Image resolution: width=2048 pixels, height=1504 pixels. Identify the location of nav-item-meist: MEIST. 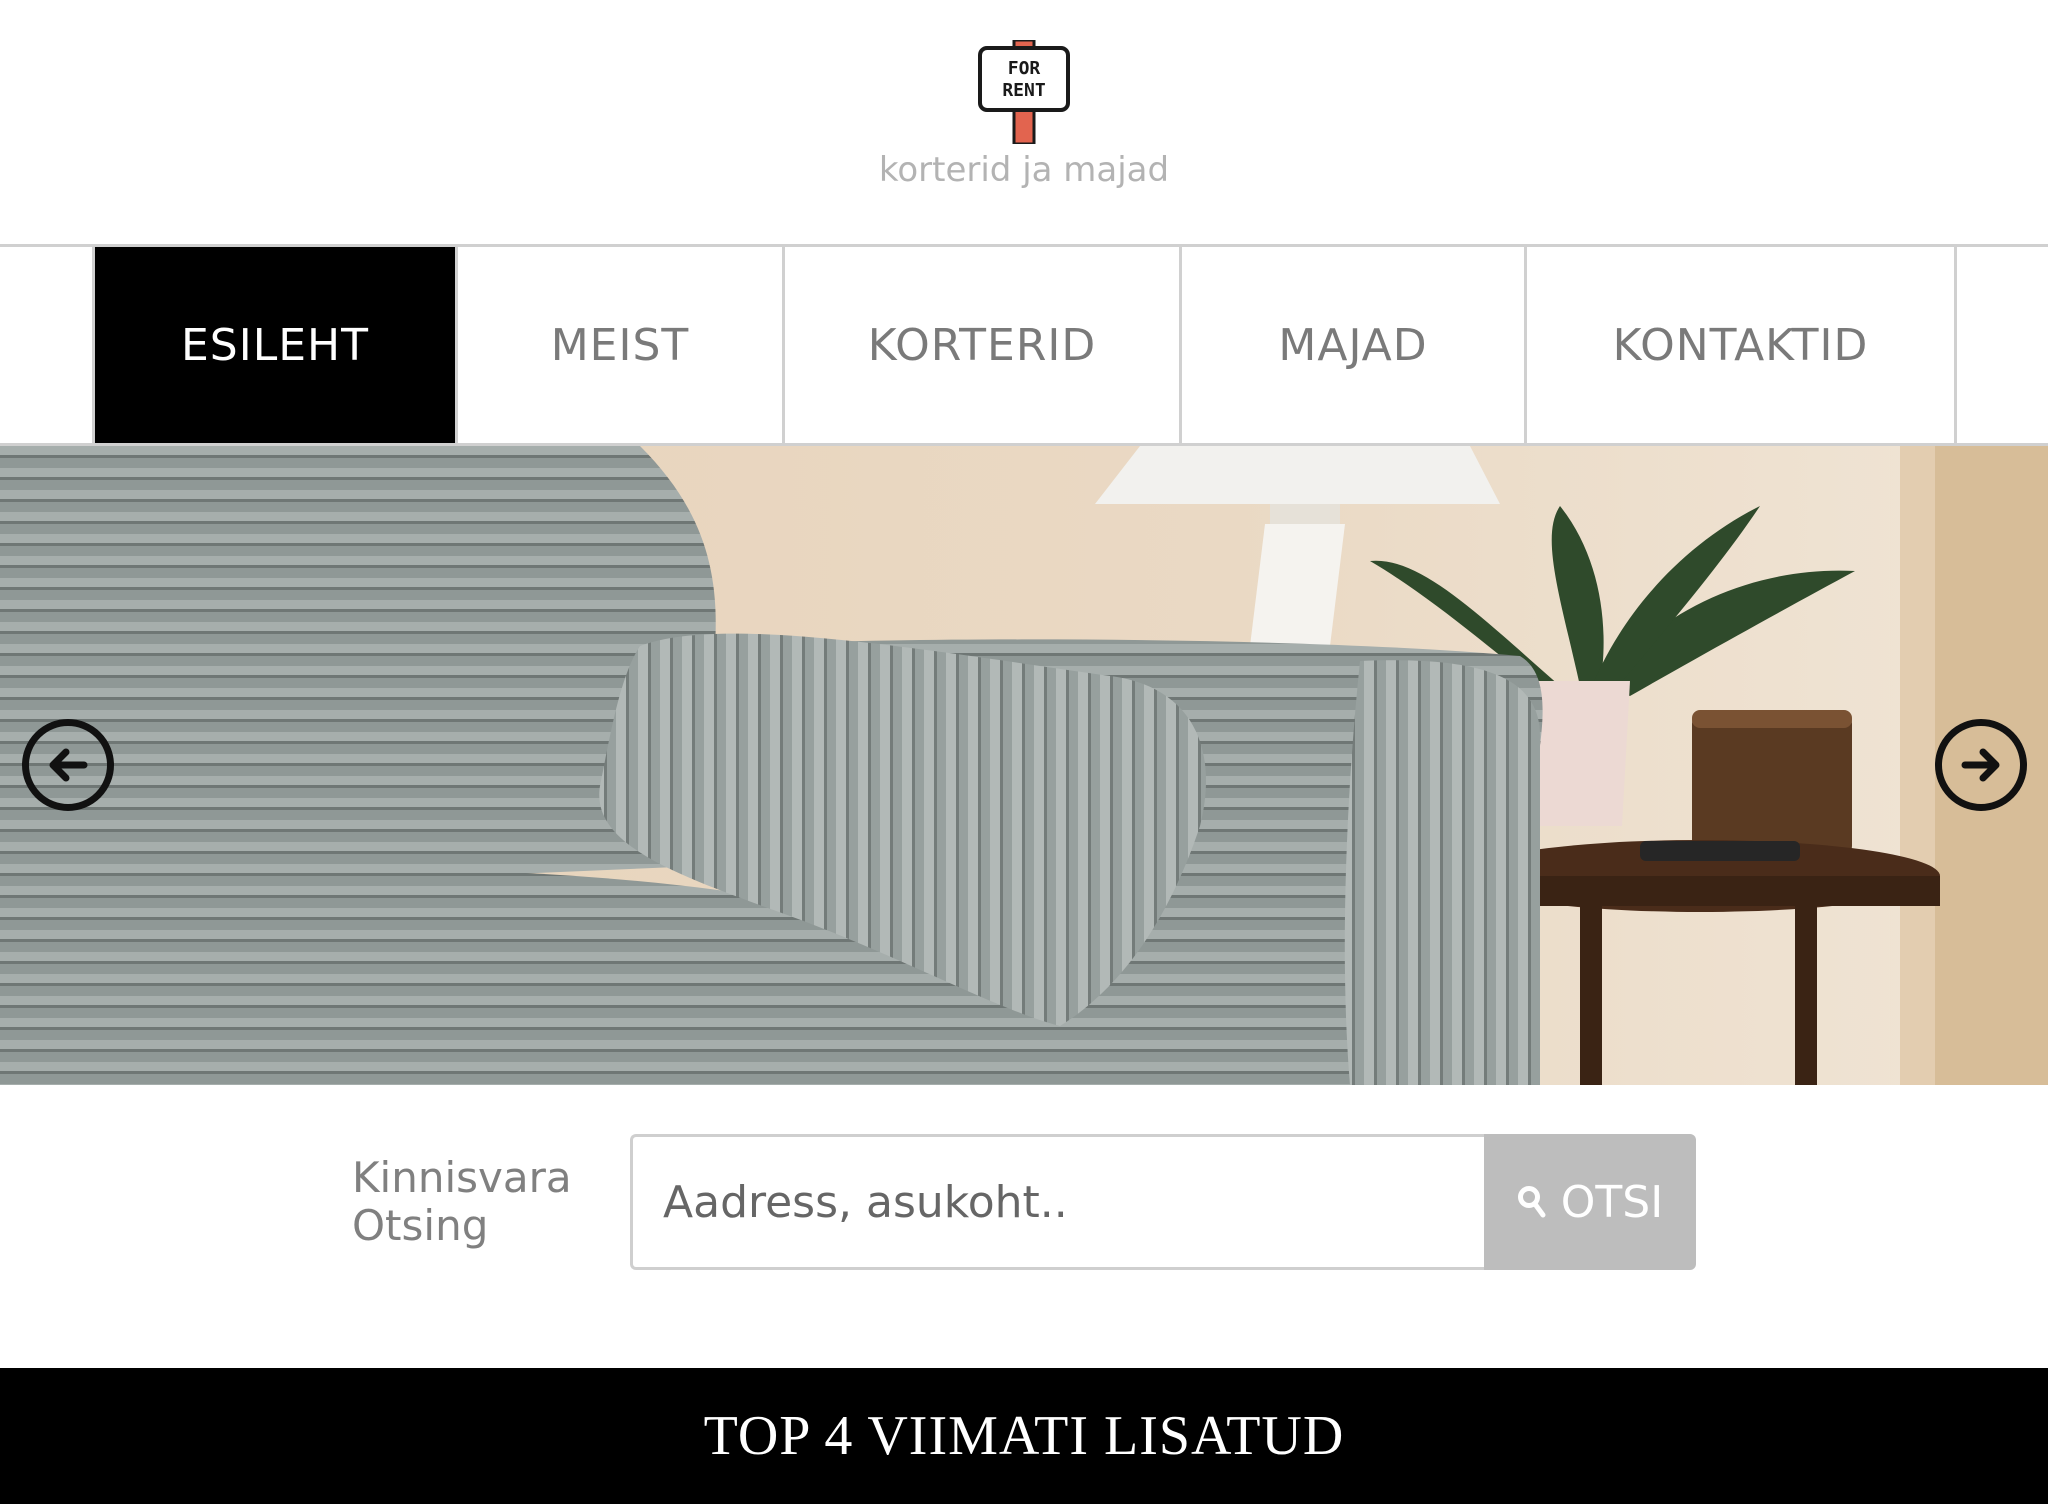
(621, 345).